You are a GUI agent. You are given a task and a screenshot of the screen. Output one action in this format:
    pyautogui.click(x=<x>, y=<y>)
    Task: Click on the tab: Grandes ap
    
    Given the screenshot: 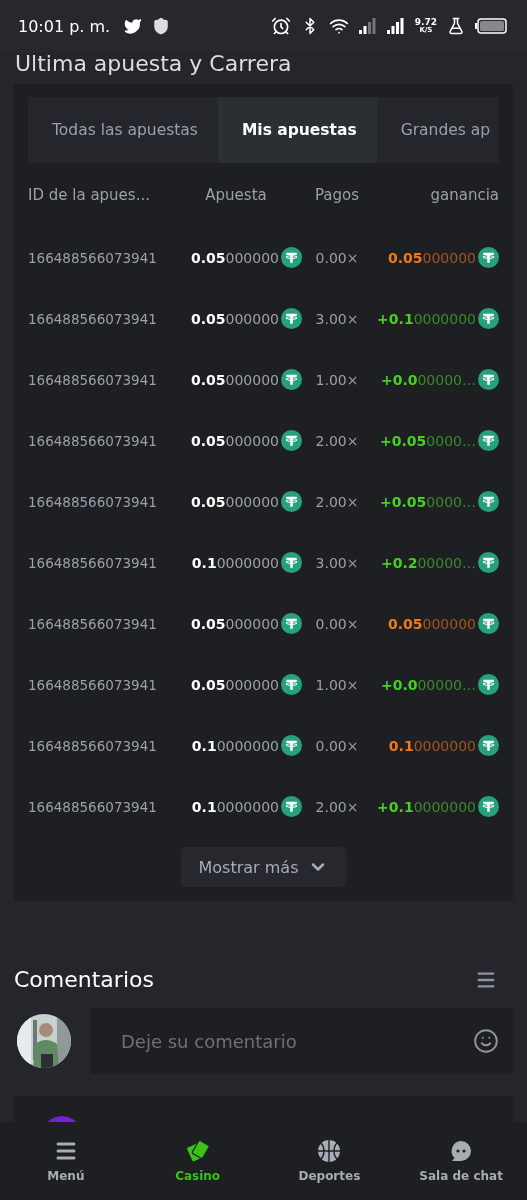 What is the action you would take?
    pyautogui.click(x=437, y=130)
    